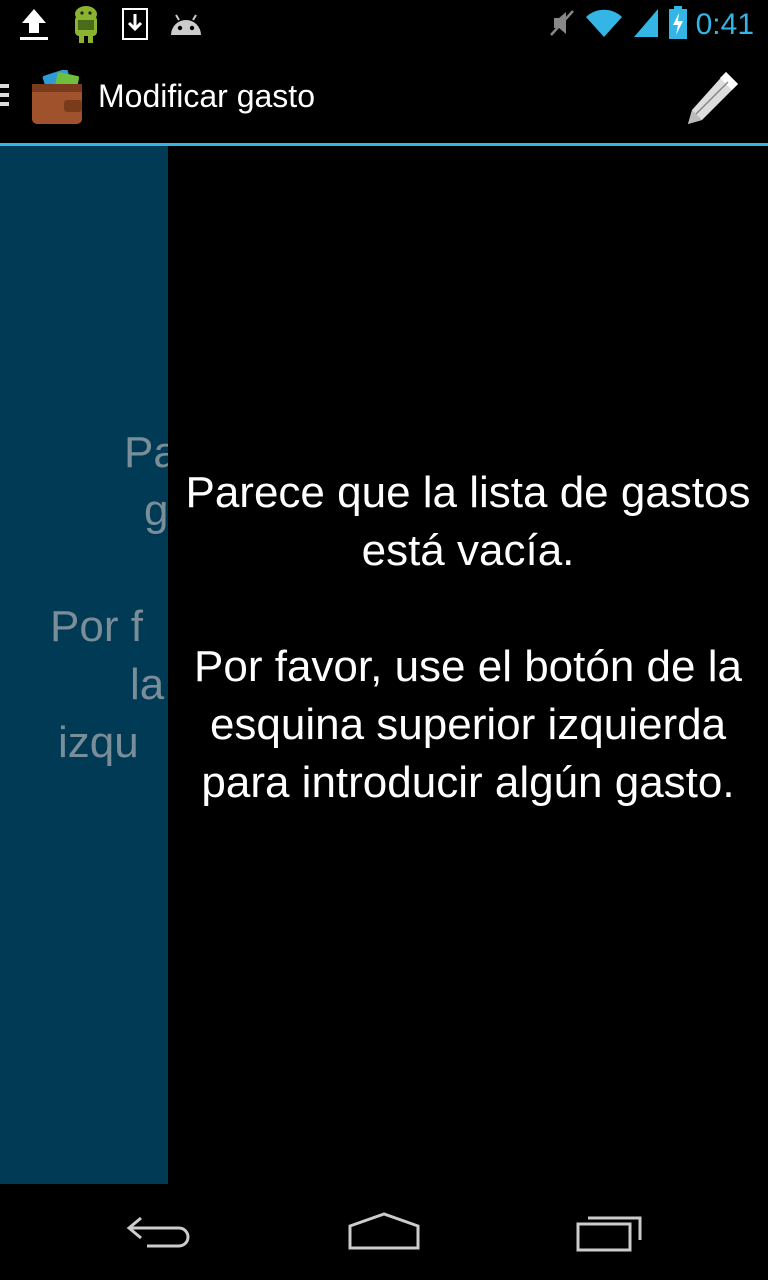  I want to click on status-bar: 0:41, so click(384, 25).